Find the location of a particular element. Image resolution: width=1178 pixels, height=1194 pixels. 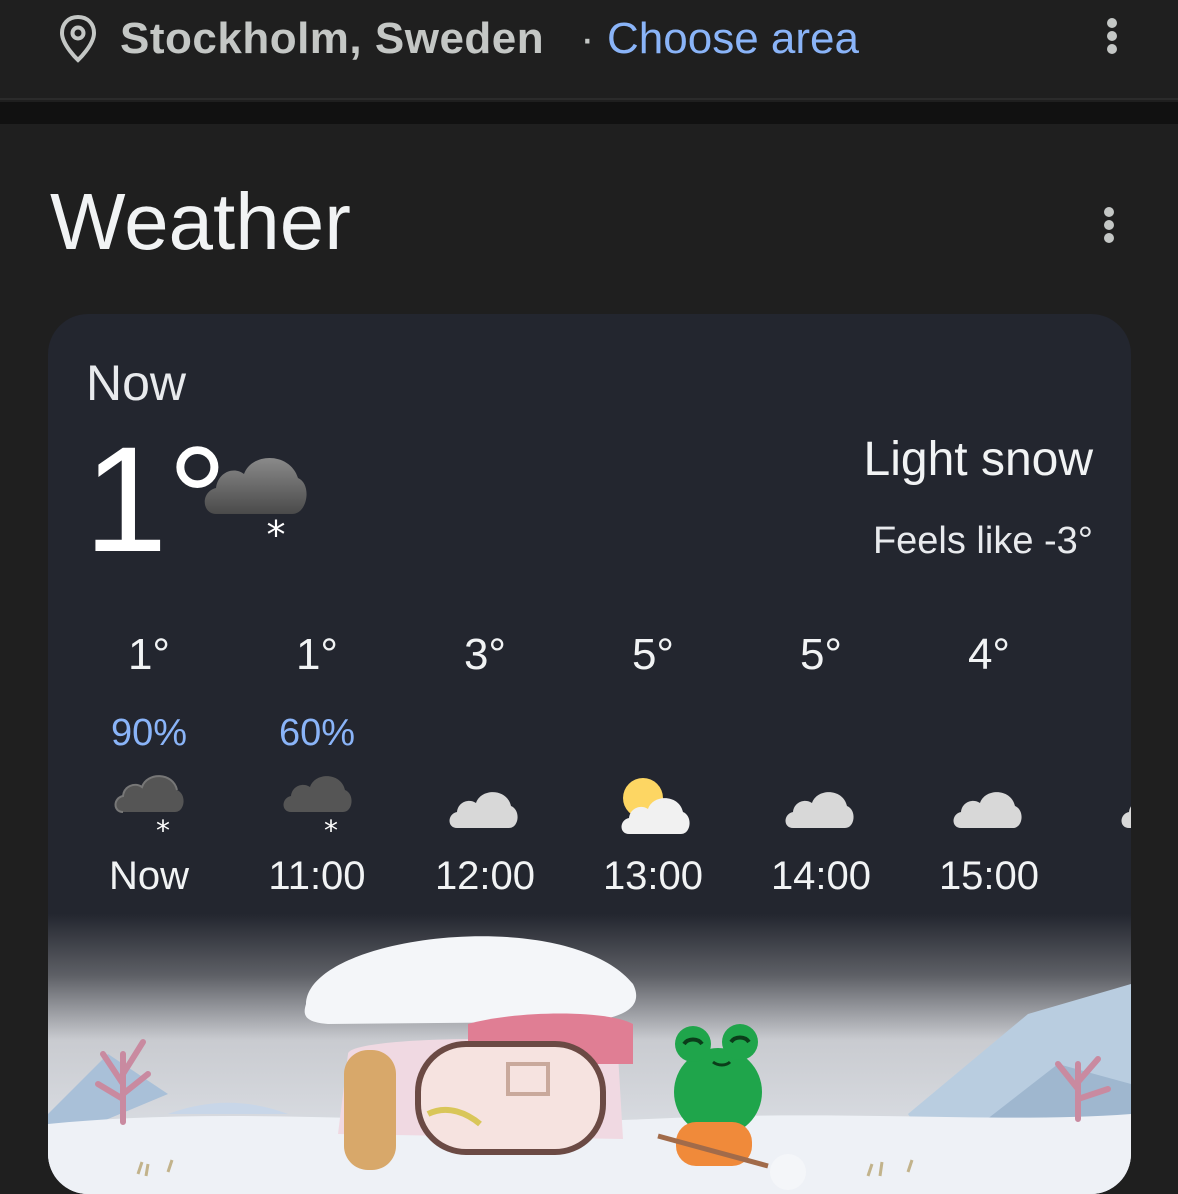

hourly-time: 15:00 is located at coordinates (989, 876).